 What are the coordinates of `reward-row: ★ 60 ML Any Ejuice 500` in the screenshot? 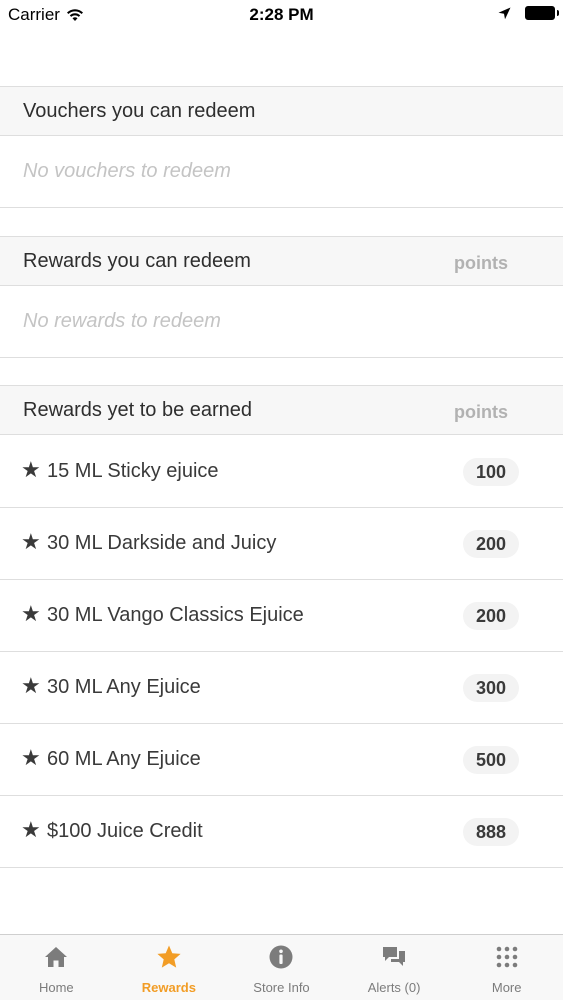 It's located at (281, 760).